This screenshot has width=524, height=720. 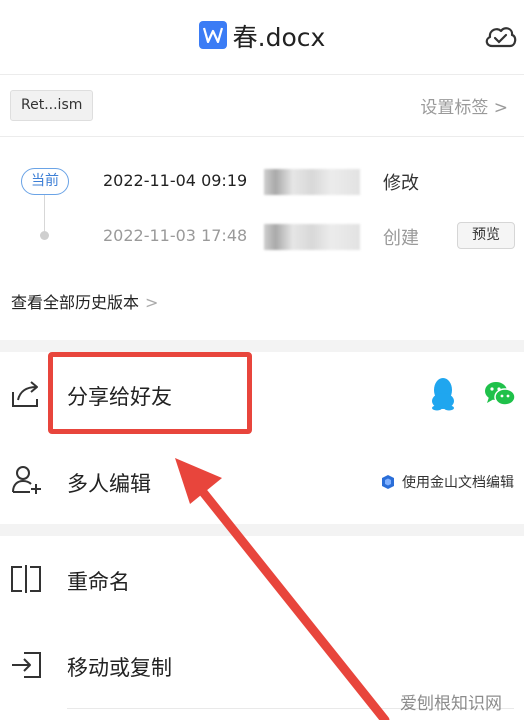 I want to click on jinshan-docs-icon, so click(x=388, y=482).